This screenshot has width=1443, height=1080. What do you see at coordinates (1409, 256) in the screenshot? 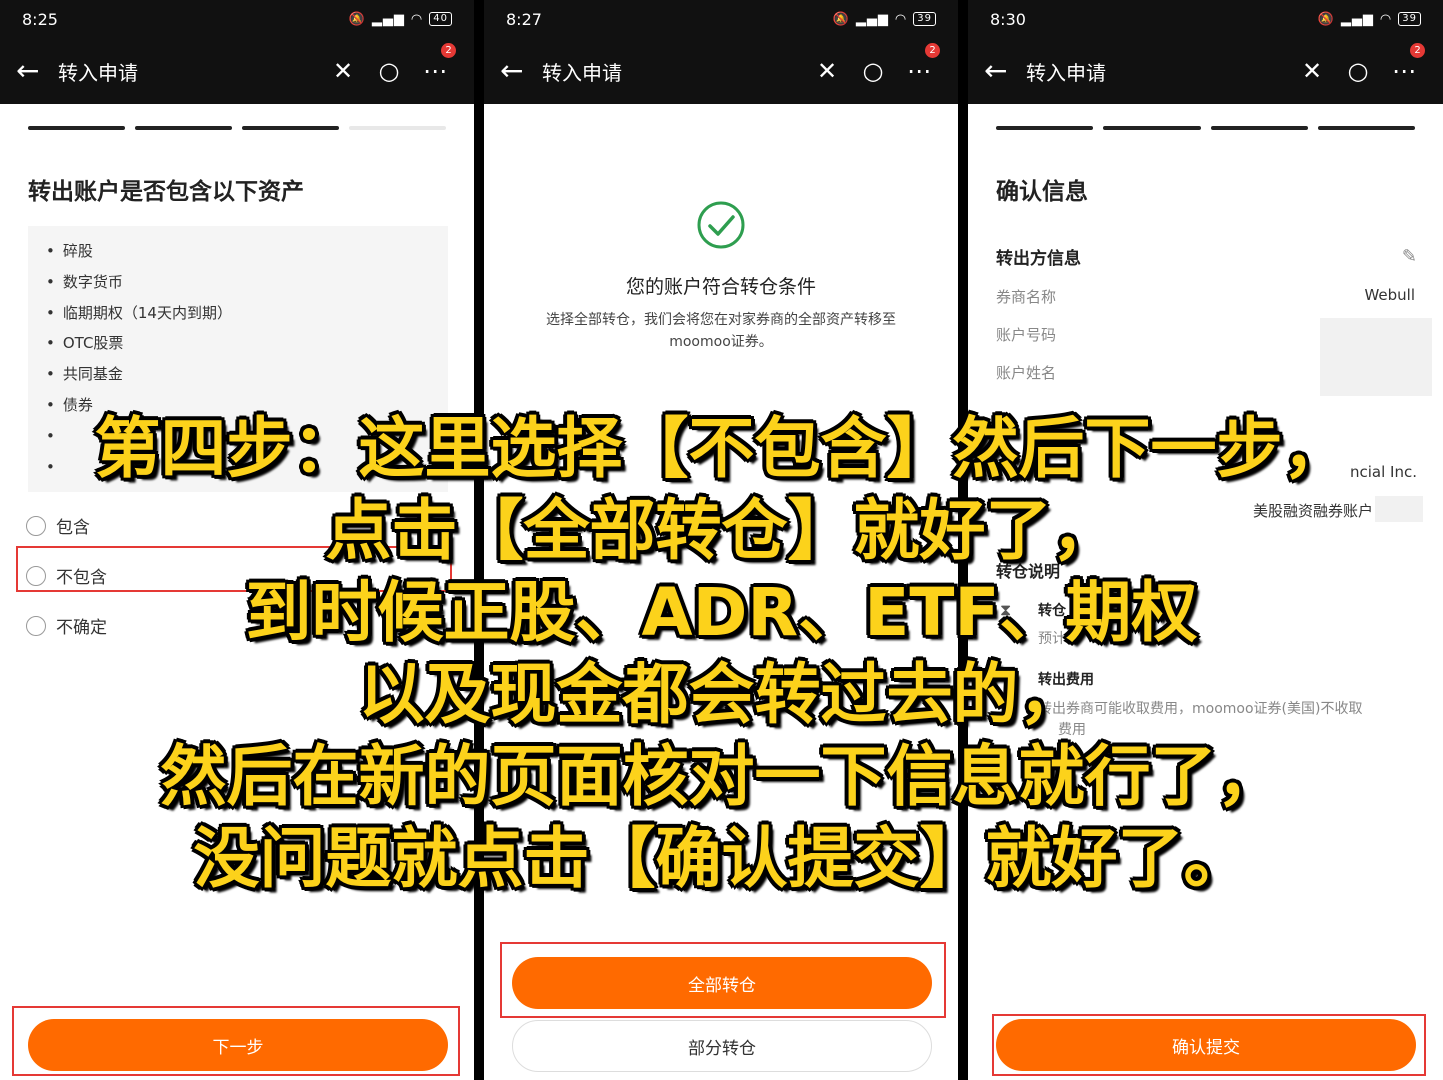
I see `edit-icon: ✎` at bounding box center [1409, 256].